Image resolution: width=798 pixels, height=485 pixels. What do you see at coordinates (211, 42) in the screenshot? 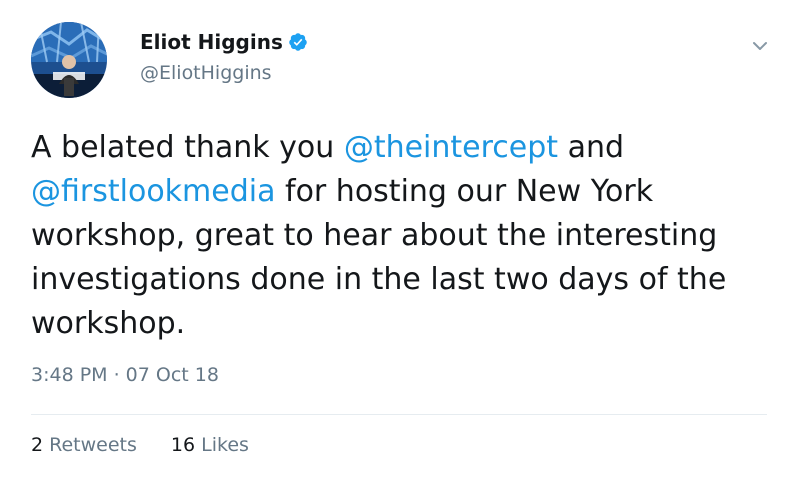
I see `author-display-name: Eliot Higgins` at bounding box center [211, 42].